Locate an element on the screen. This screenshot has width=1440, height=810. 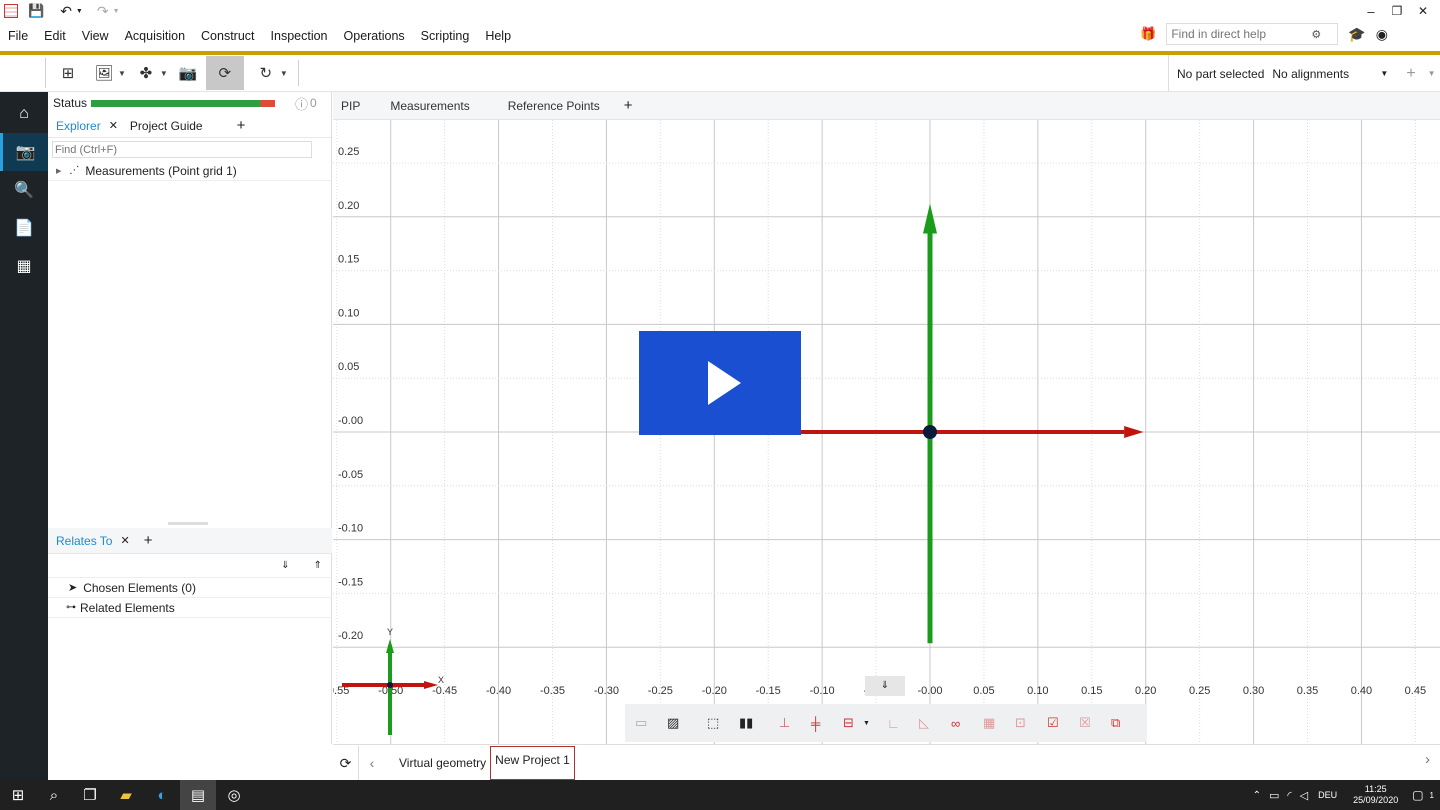
add-relates-tab-icon: + is located at coordinates (148, 540).